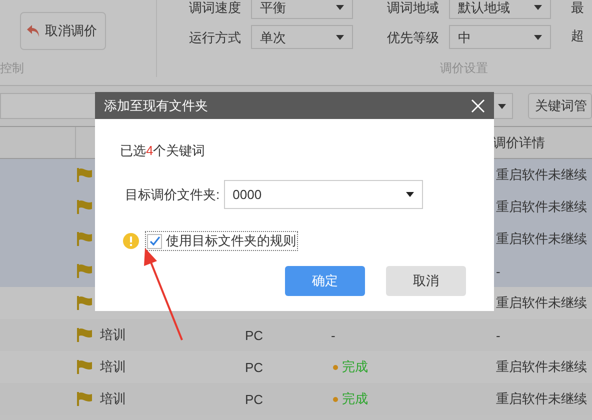 This screenshot has height=420, width=592. Describe the element at coordinates (302, 37) in the screenshot. I see `setting-dropdown: 单次` at that location.